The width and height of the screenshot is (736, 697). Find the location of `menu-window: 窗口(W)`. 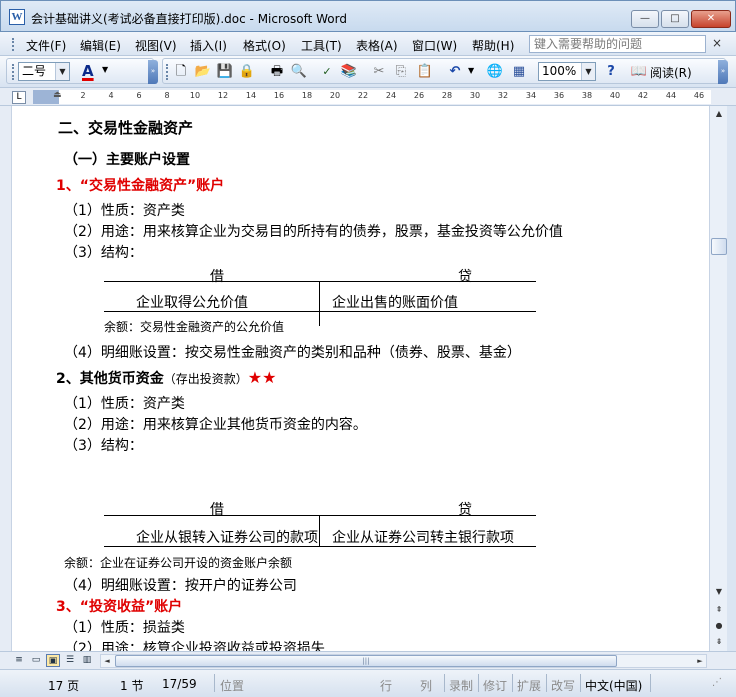

menu-window: 窗口(W) is located at coordinates (434, 45).